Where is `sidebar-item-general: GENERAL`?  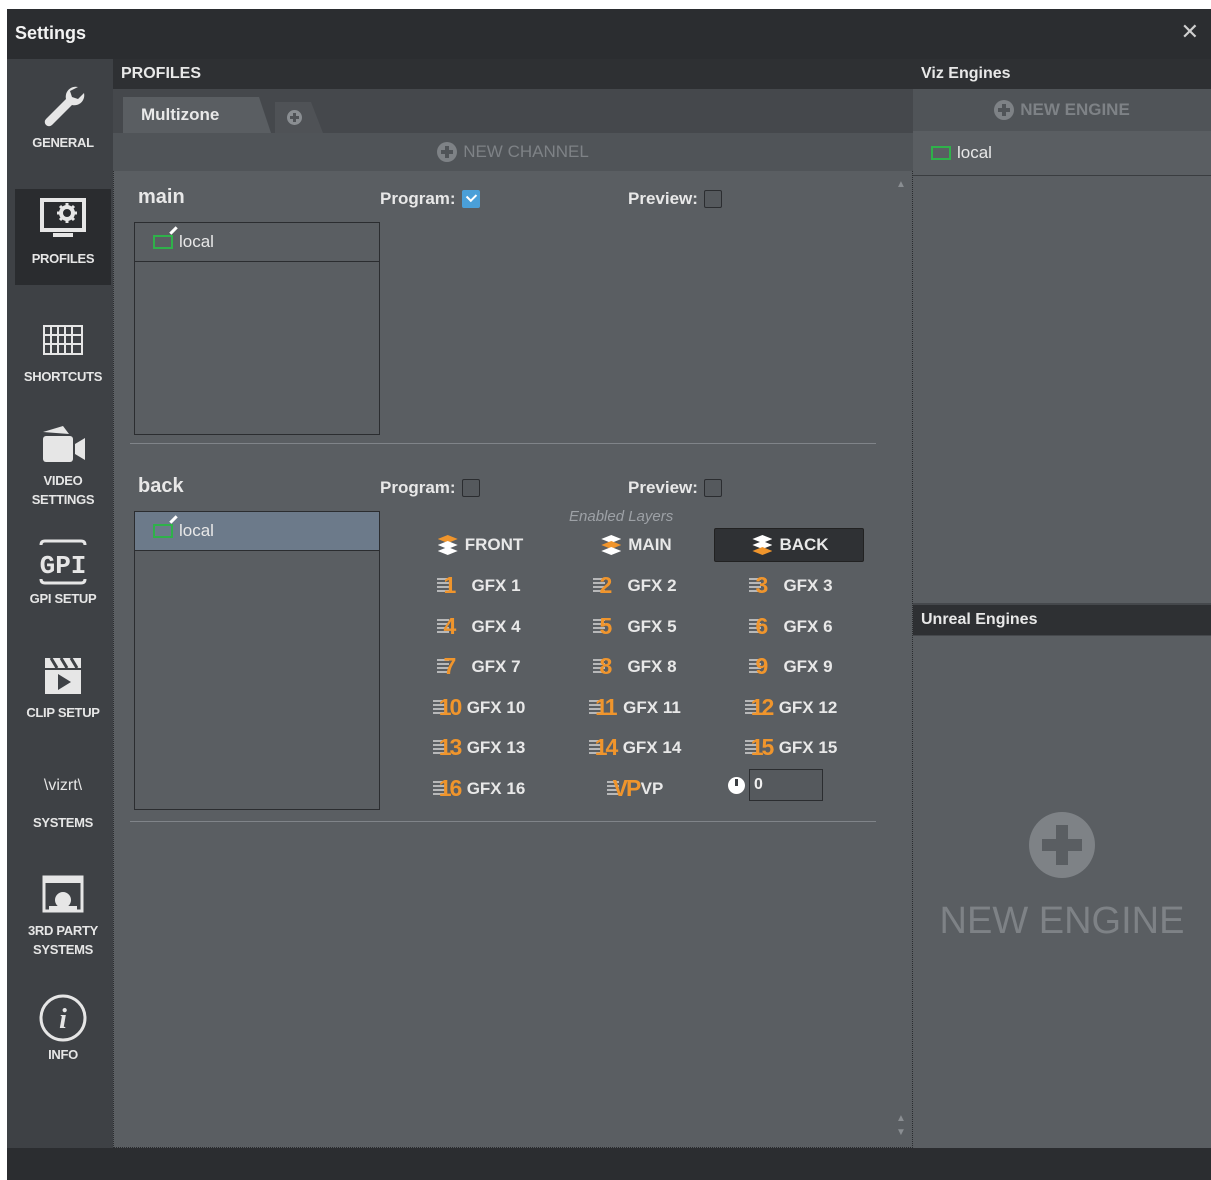 sidebar-item-general: GENERAL is located at coordinates (63, 128).